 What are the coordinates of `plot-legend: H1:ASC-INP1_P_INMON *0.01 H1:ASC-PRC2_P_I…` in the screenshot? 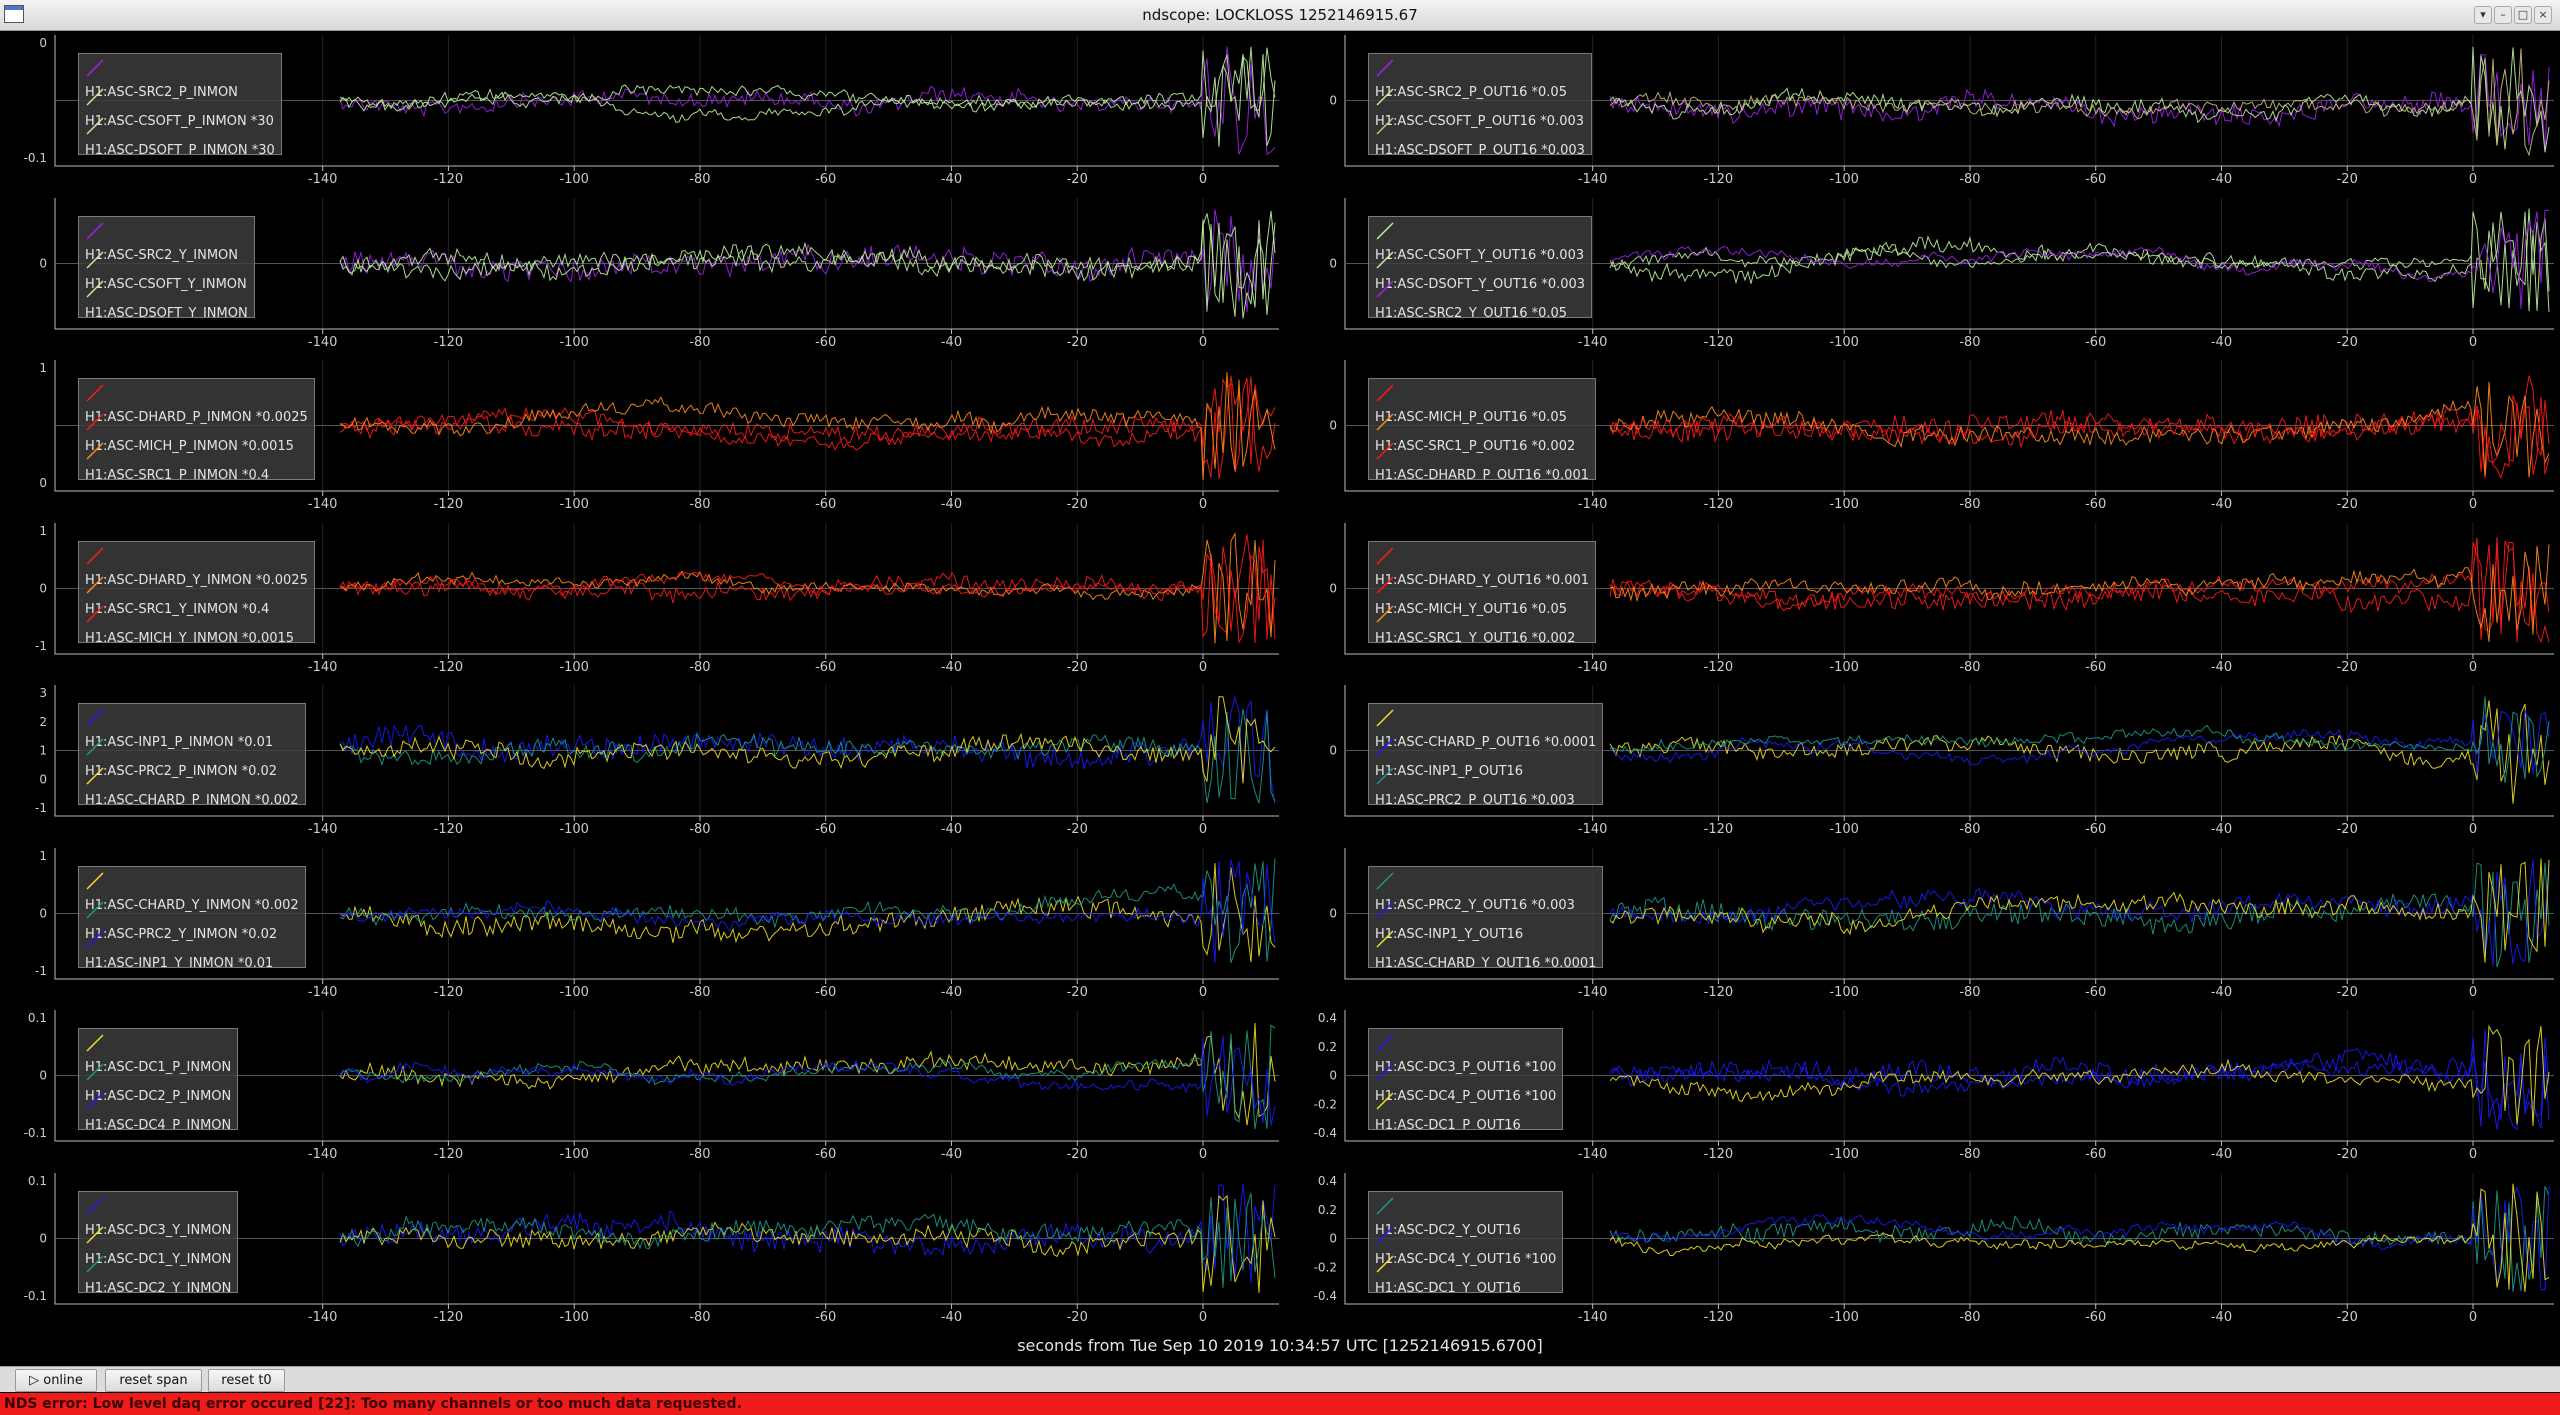 It's located at (192, 754).